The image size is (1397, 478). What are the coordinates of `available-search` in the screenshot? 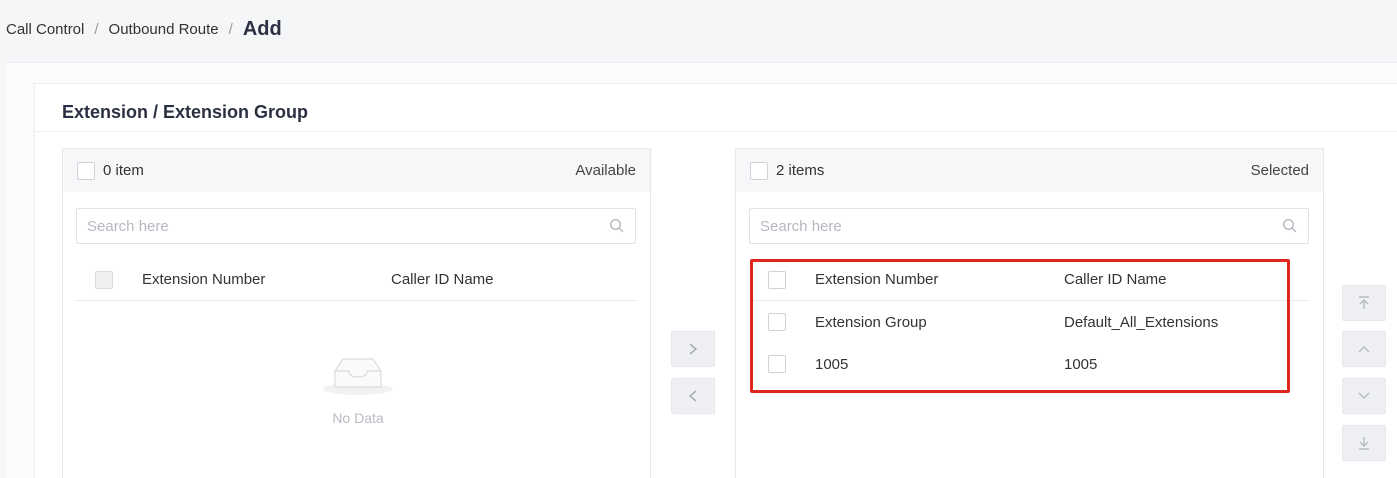 It's located at (356, 226).